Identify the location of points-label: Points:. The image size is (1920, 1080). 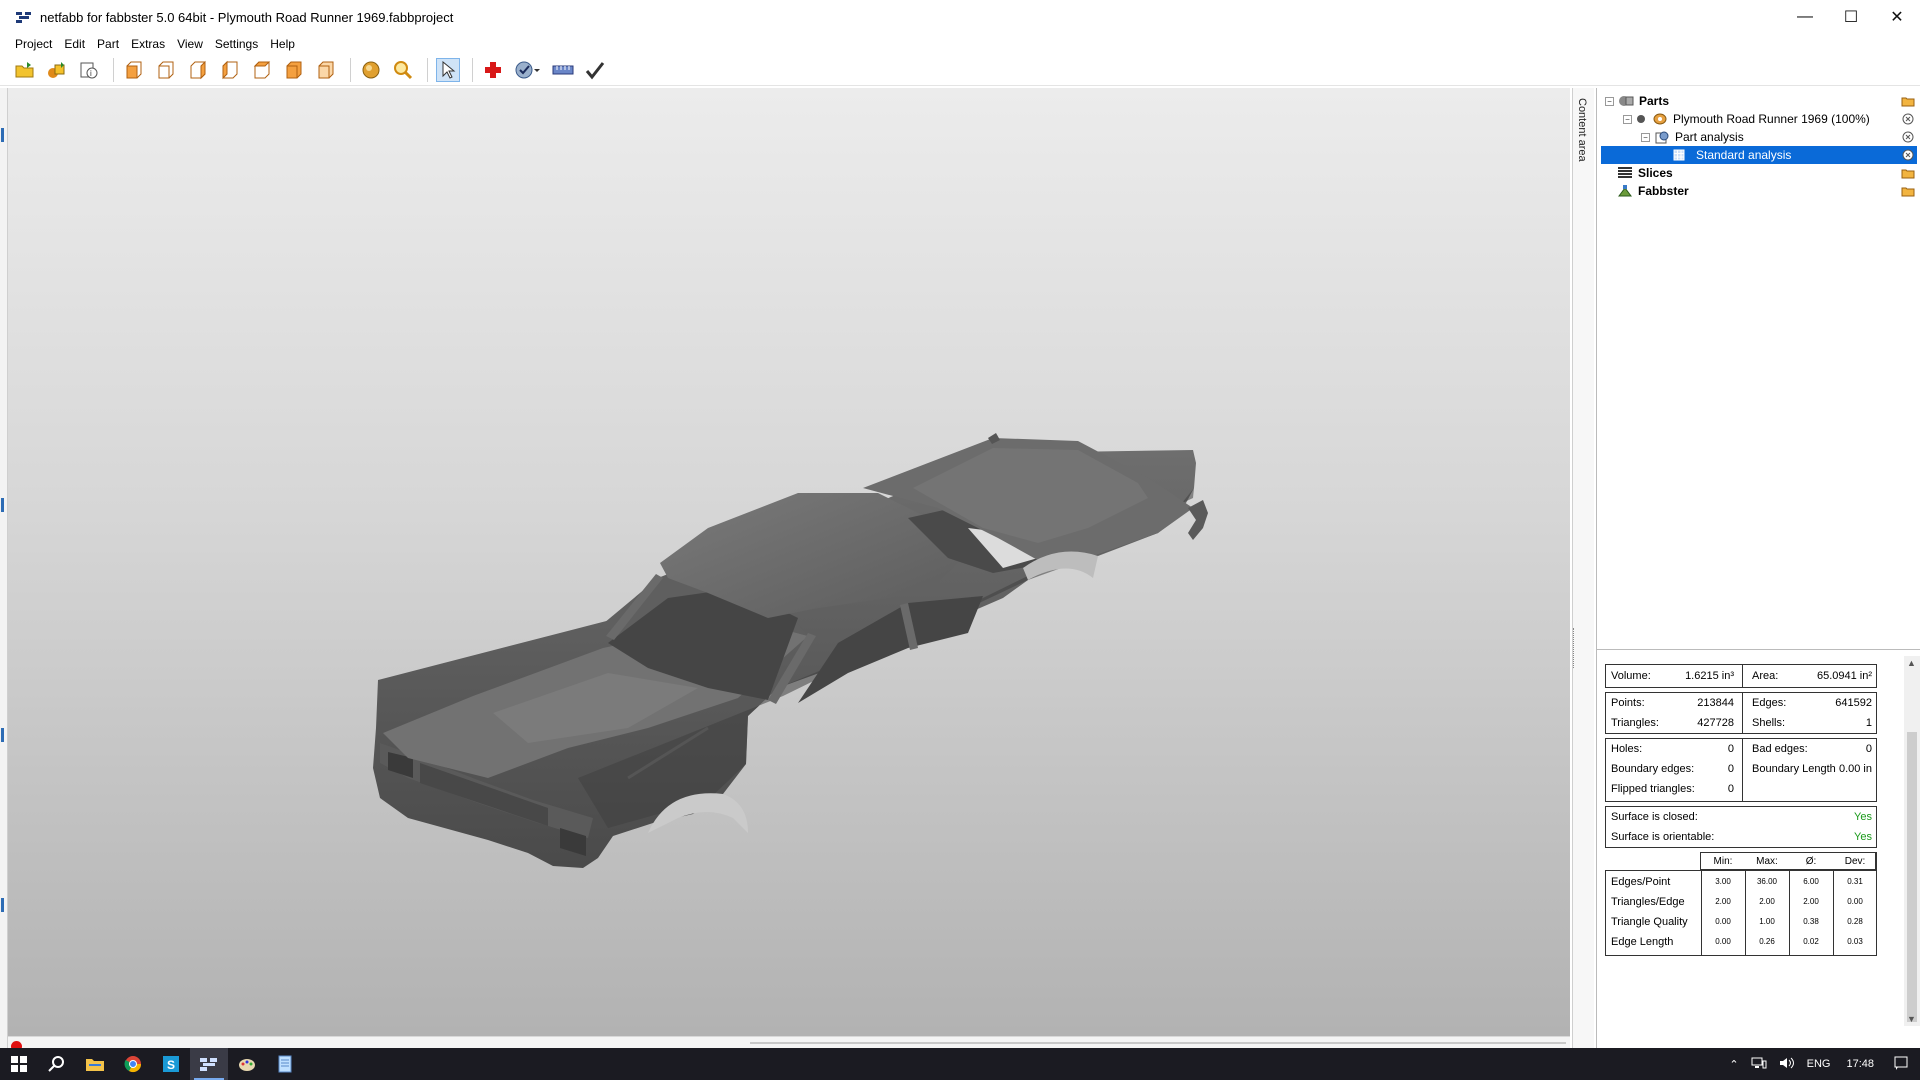
(1628, 703).